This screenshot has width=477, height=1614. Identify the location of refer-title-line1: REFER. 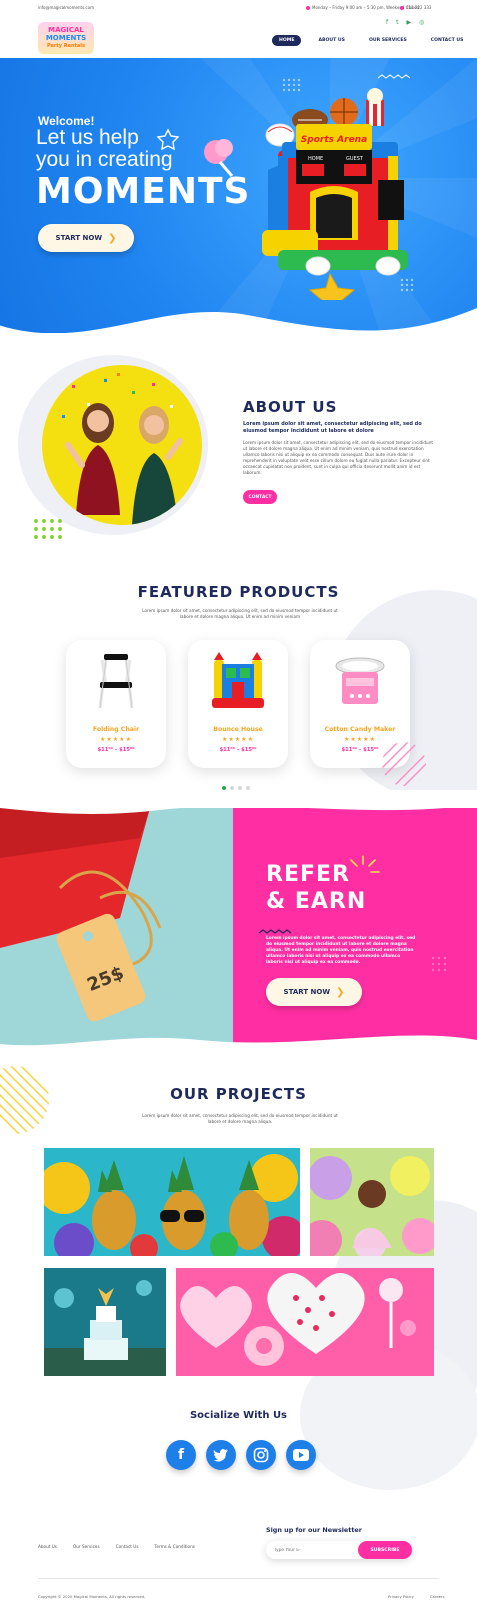
(308, 874).